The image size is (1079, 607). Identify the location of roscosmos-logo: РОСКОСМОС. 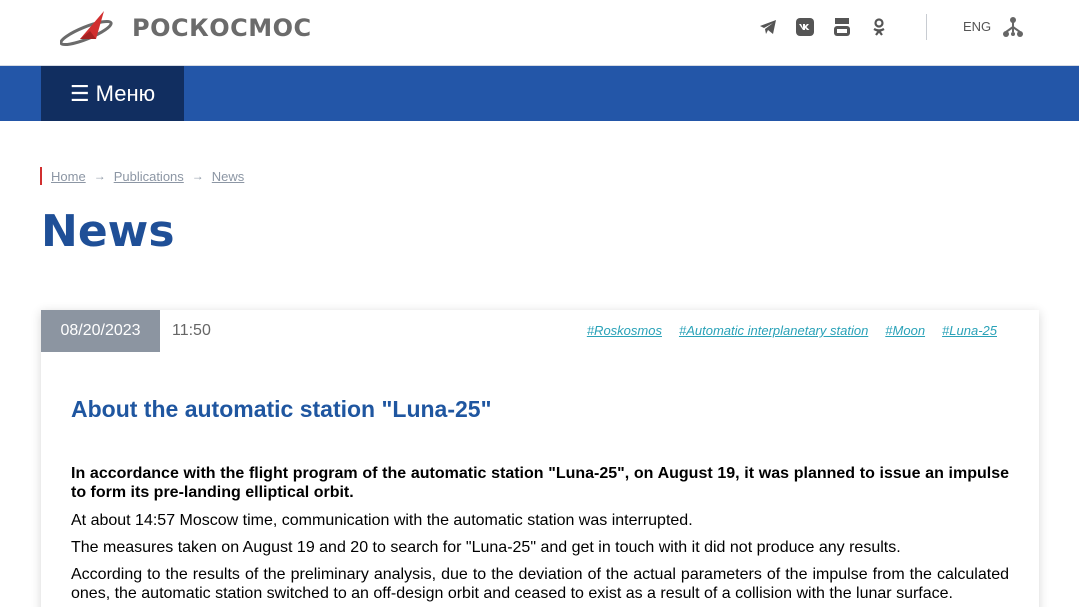
(186, 28).